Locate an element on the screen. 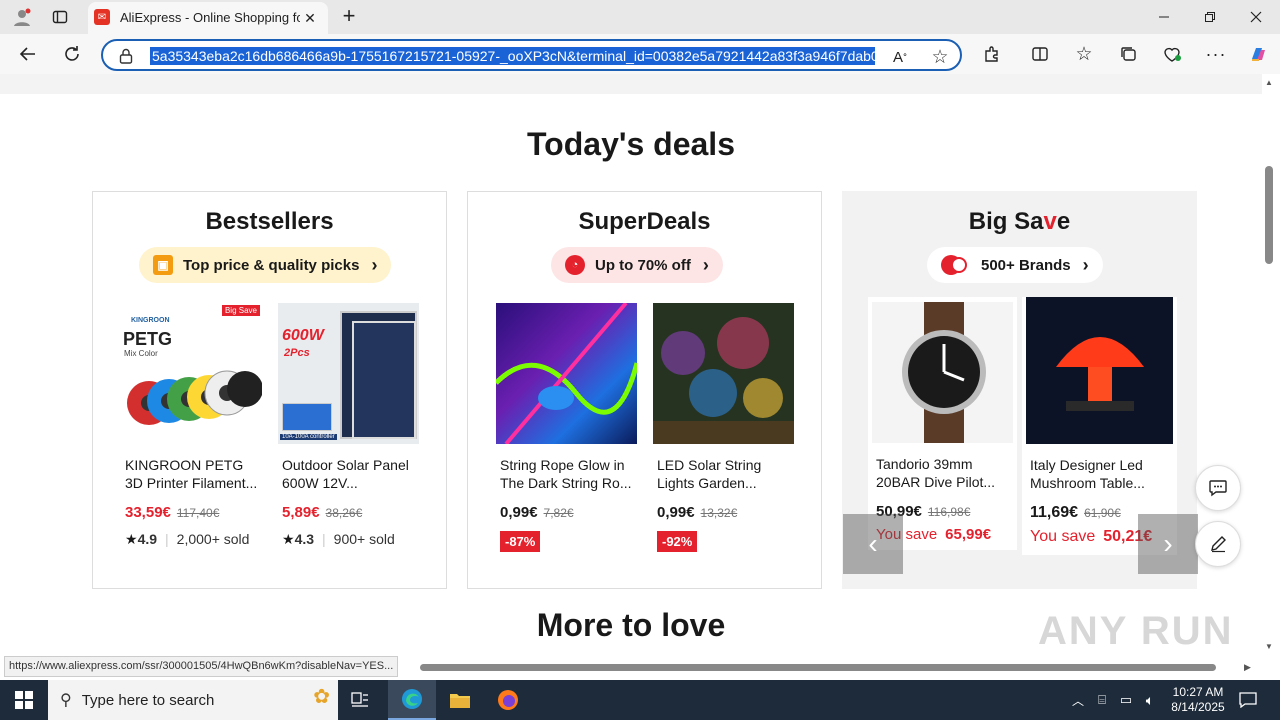 The image size is (1280, 720). product-price: 0,99€ 7,82€ is located at coordinates (566, 512).